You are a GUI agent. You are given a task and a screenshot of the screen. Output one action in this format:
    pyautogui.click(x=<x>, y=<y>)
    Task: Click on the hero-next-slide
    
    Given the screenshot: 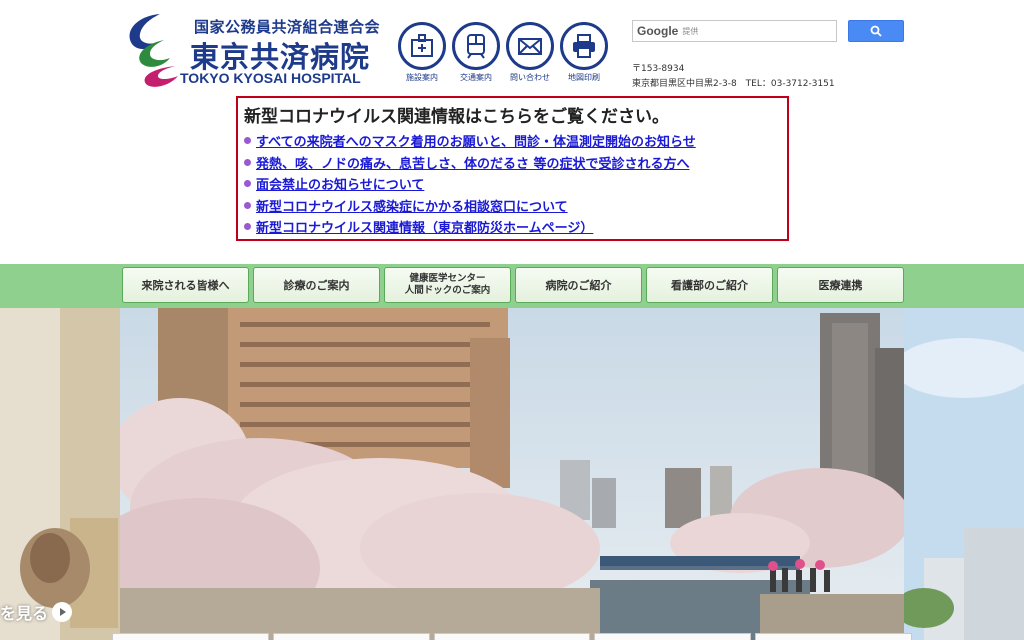 What is the action you would take?
    pyautogui.click(x=964, y=474)
    